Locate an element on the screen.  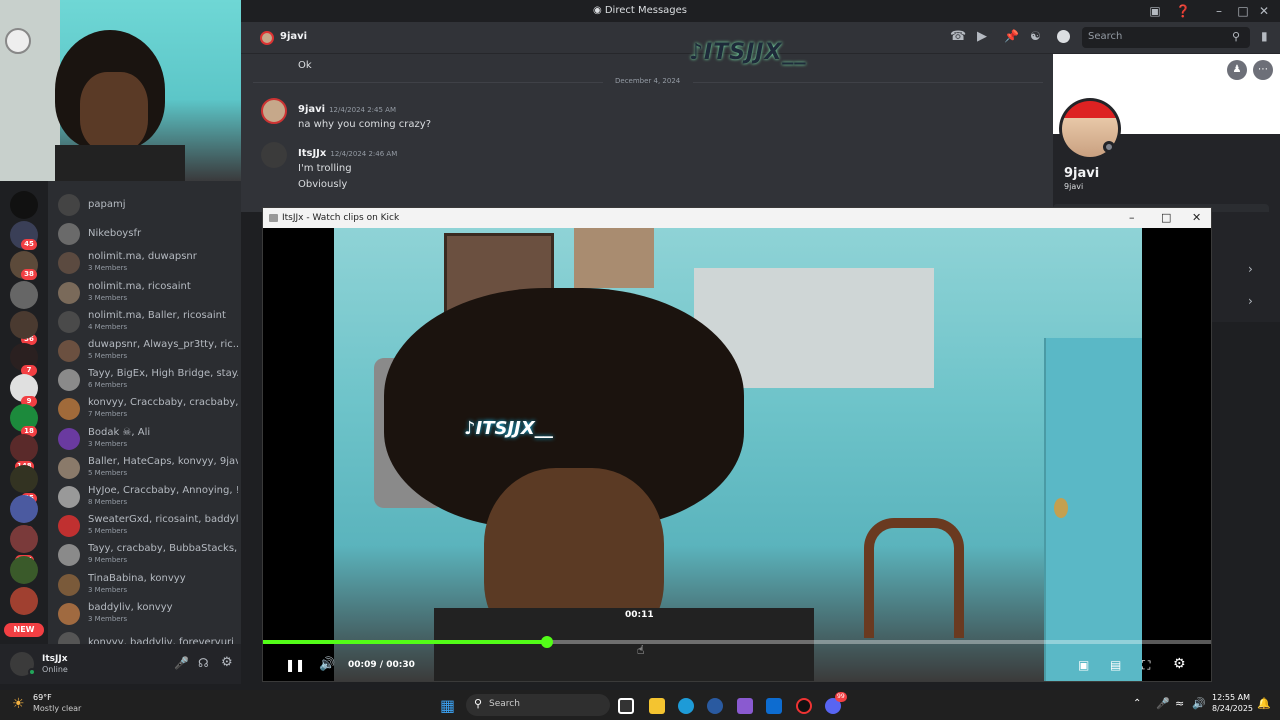
search-input: Search ⚲ is located at coordinates (1166, 37).